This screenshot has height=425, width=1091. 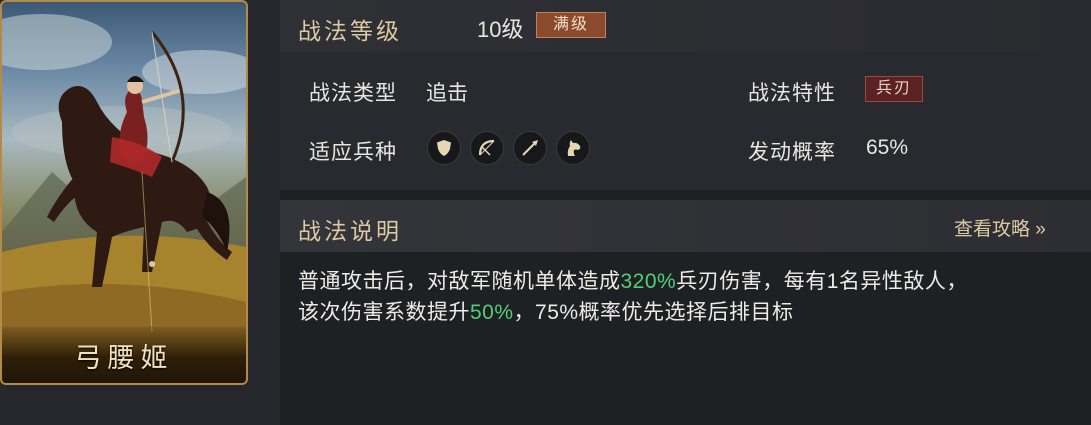 I want to click on skill-level-value: 10级, so click(x=500, y=29).